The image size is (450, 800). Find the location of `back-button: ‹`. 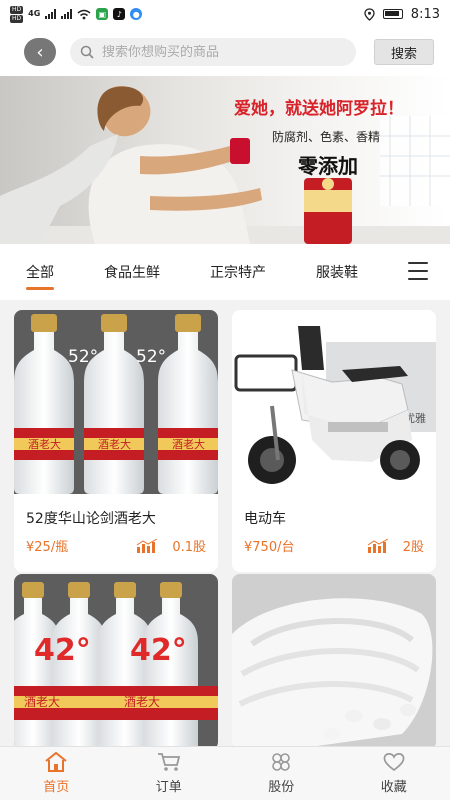

back-button: ‹ is located at coordinates (40, 52).